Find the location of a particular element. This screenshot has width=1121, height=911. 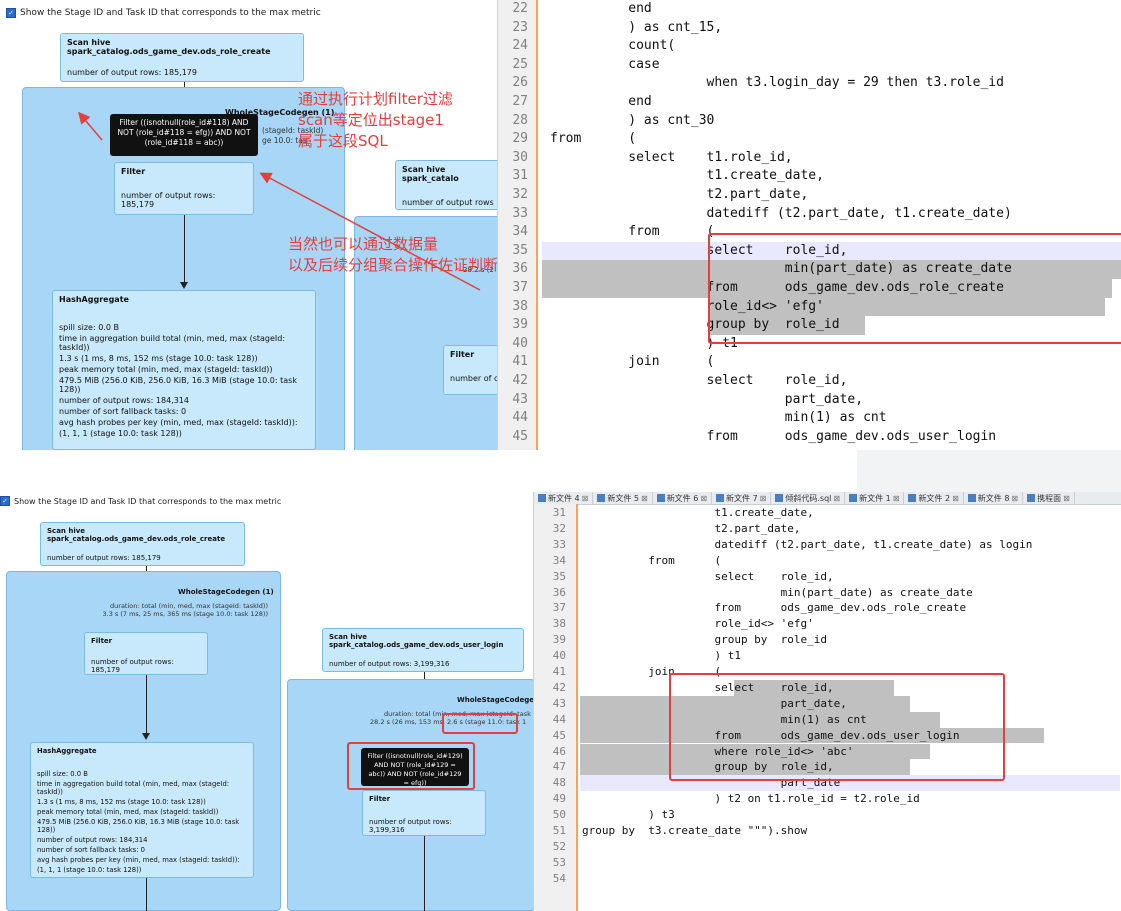

code-line: 45 from ods_game_dev.ods_user_login is located at coordinates (809, 437).